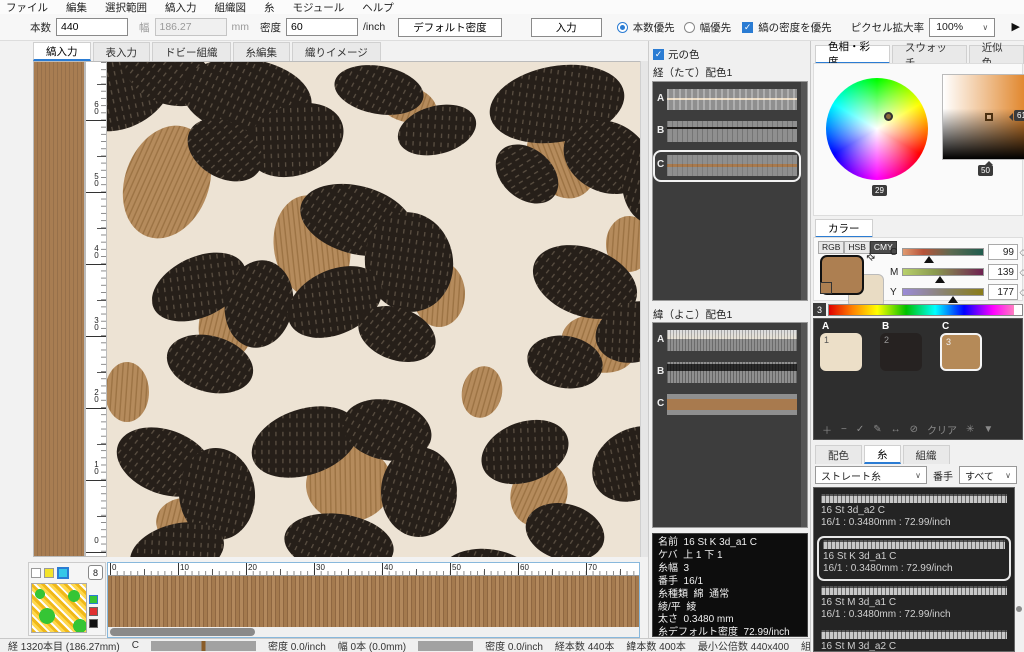  What do you see at coordinates (191, 51) in the screenshot?
I see `tab-dobby-weave: ドビー組織` at bounding box center [191, 51].